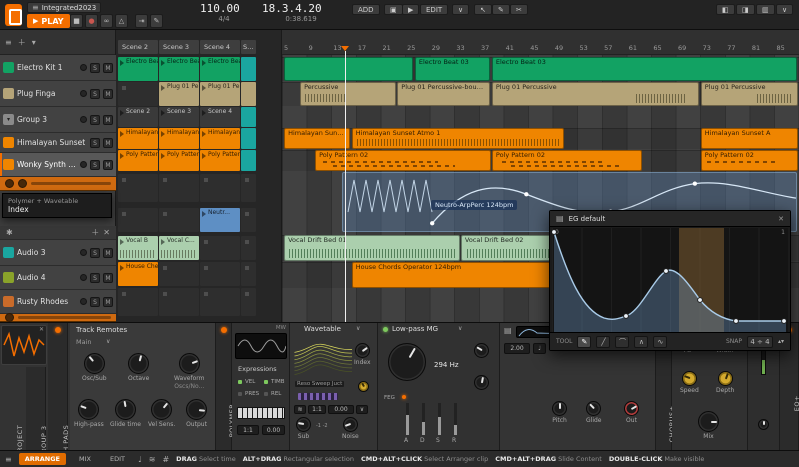 The height and width of the screenshot is (467, 799). I want to click on layout-menu-icon: ∨, so click(785, 9).